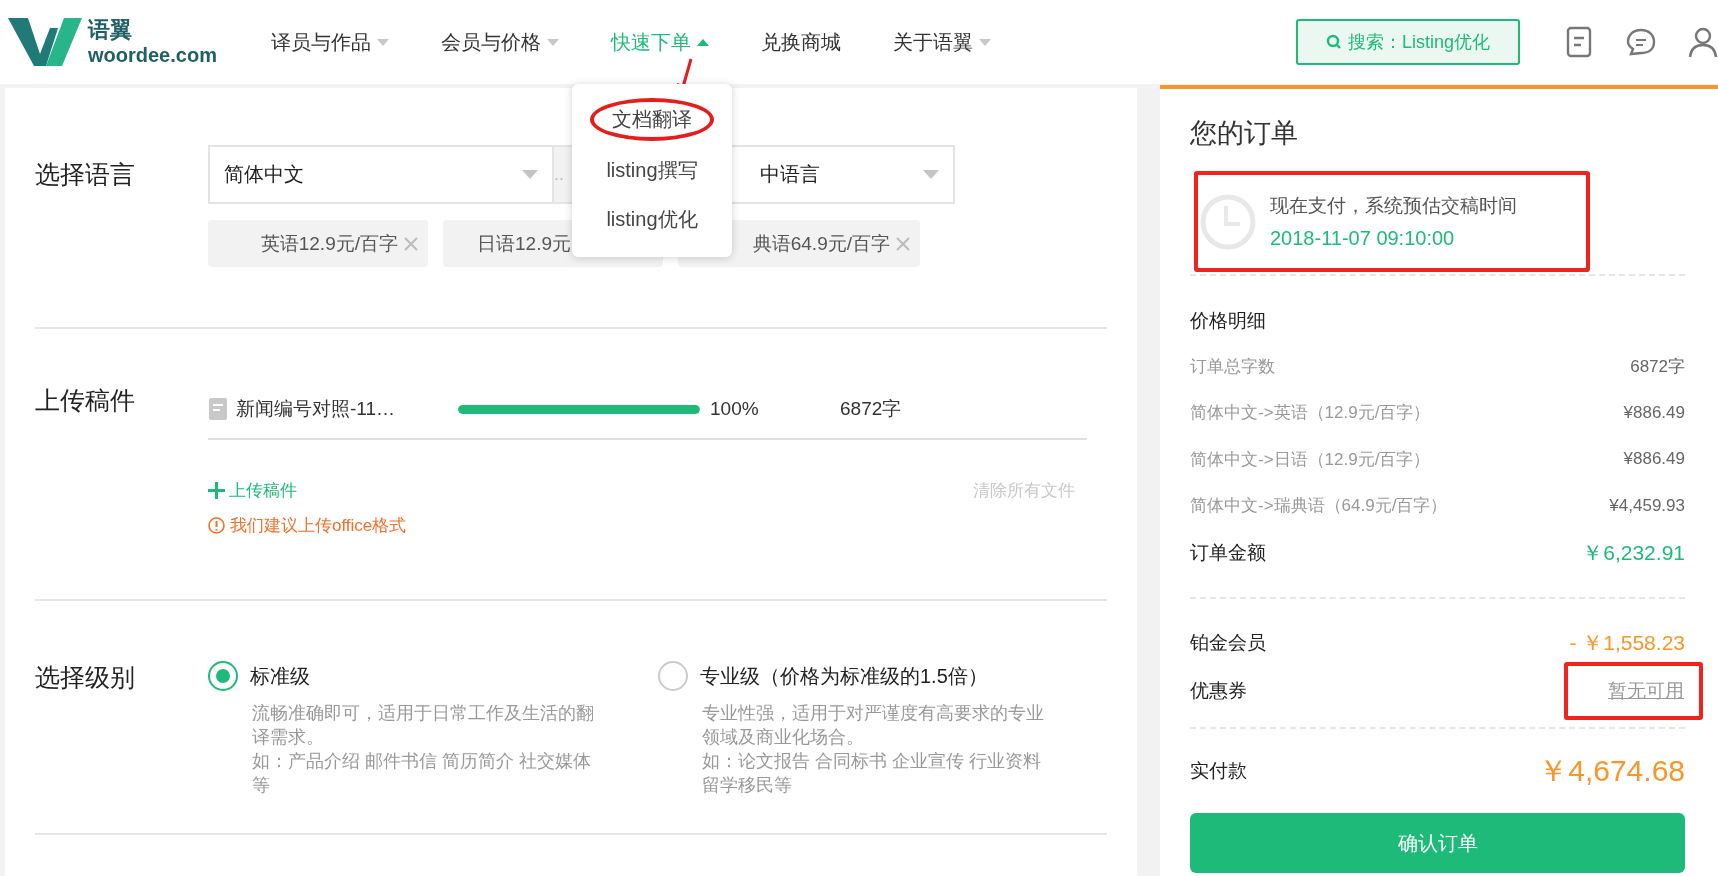  Describe the element at coordinates (1611, 770) in the screenshot. I see `payment-value: ￥4,674.68` at that location.